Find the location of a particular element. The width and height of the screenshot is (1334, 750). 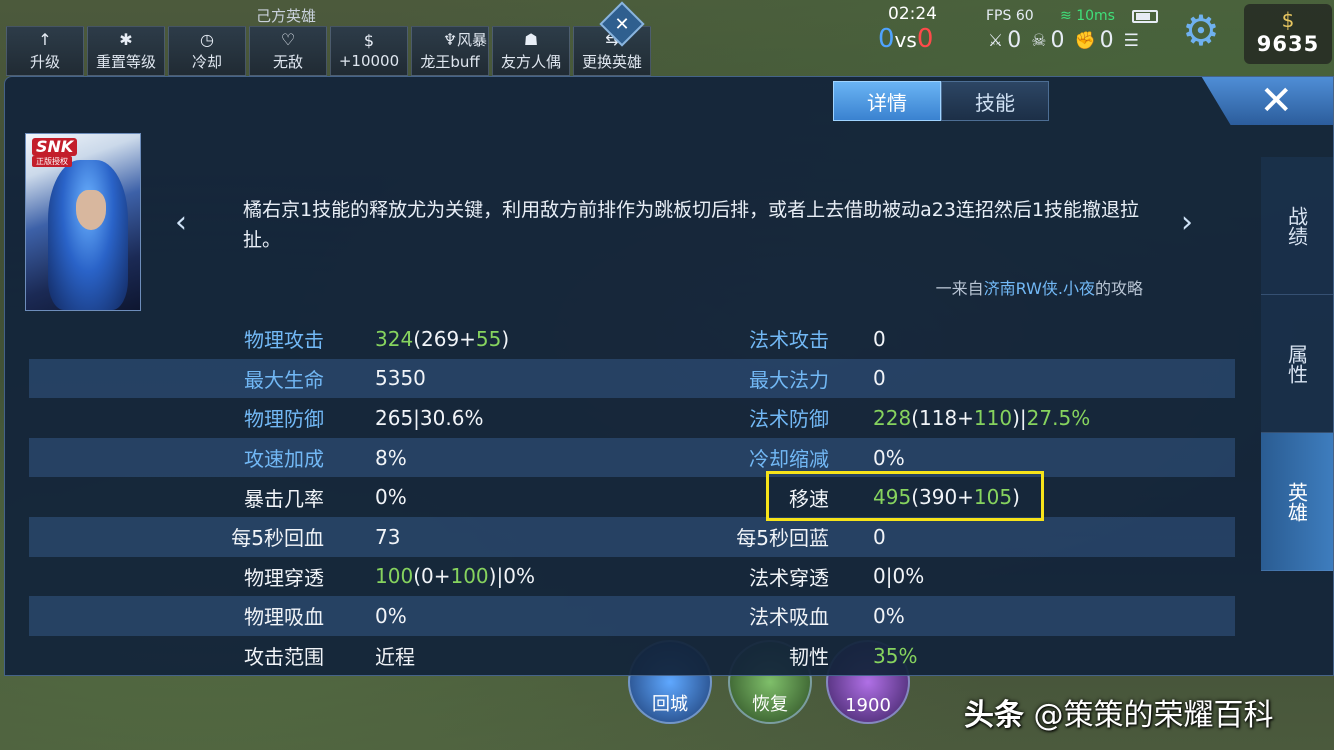

close-panel-button: ✕ is located at coordinates (1267, 101).